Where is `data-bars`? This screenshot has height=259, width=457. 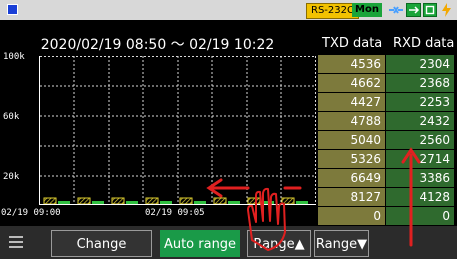
data-bars is located at coordinates (175, 201).